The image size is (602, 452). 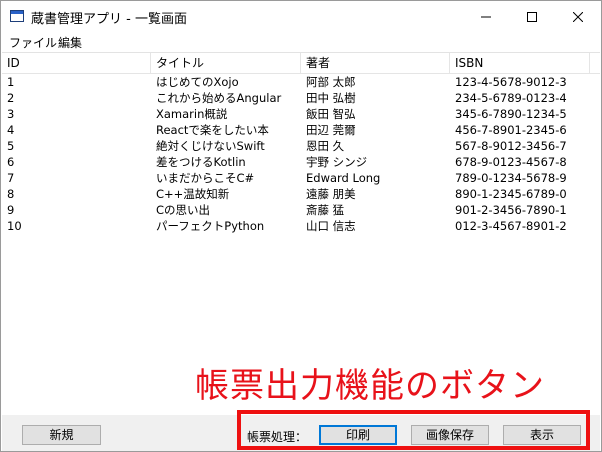 What do you see at coordinates (511, 194) in the screenshot?
I see `cell-isbn: 890-1-2345-6789-0` at bounding box center [511, 194].